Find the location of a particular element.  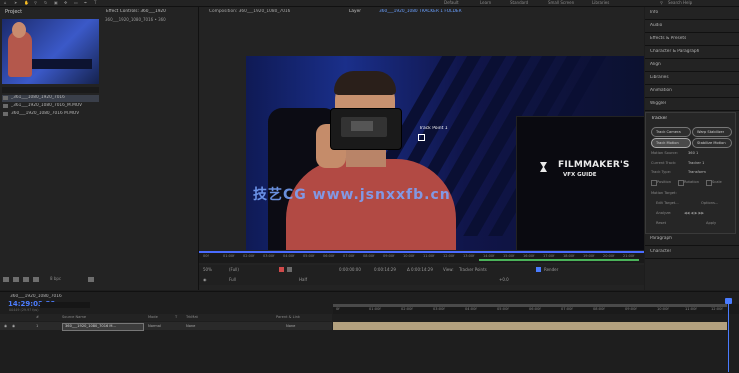

analyze-back-icon: ◀◀ ◀ ▶ ▶▶ is located at coordinates (694, 213).